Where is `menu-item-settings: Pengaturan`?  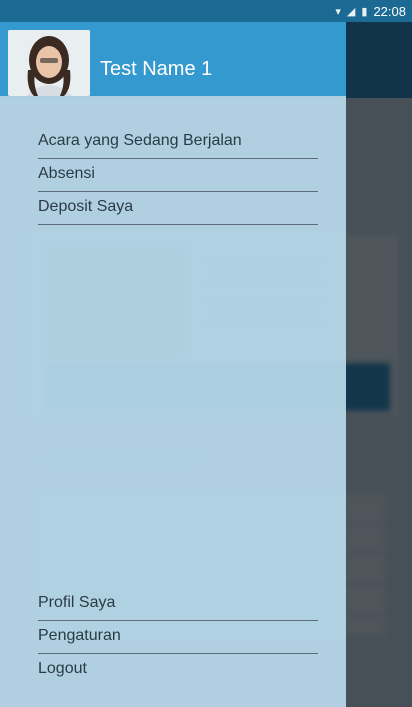
menu-item-settings: Pengaturan is located at coordinates (178, 637).